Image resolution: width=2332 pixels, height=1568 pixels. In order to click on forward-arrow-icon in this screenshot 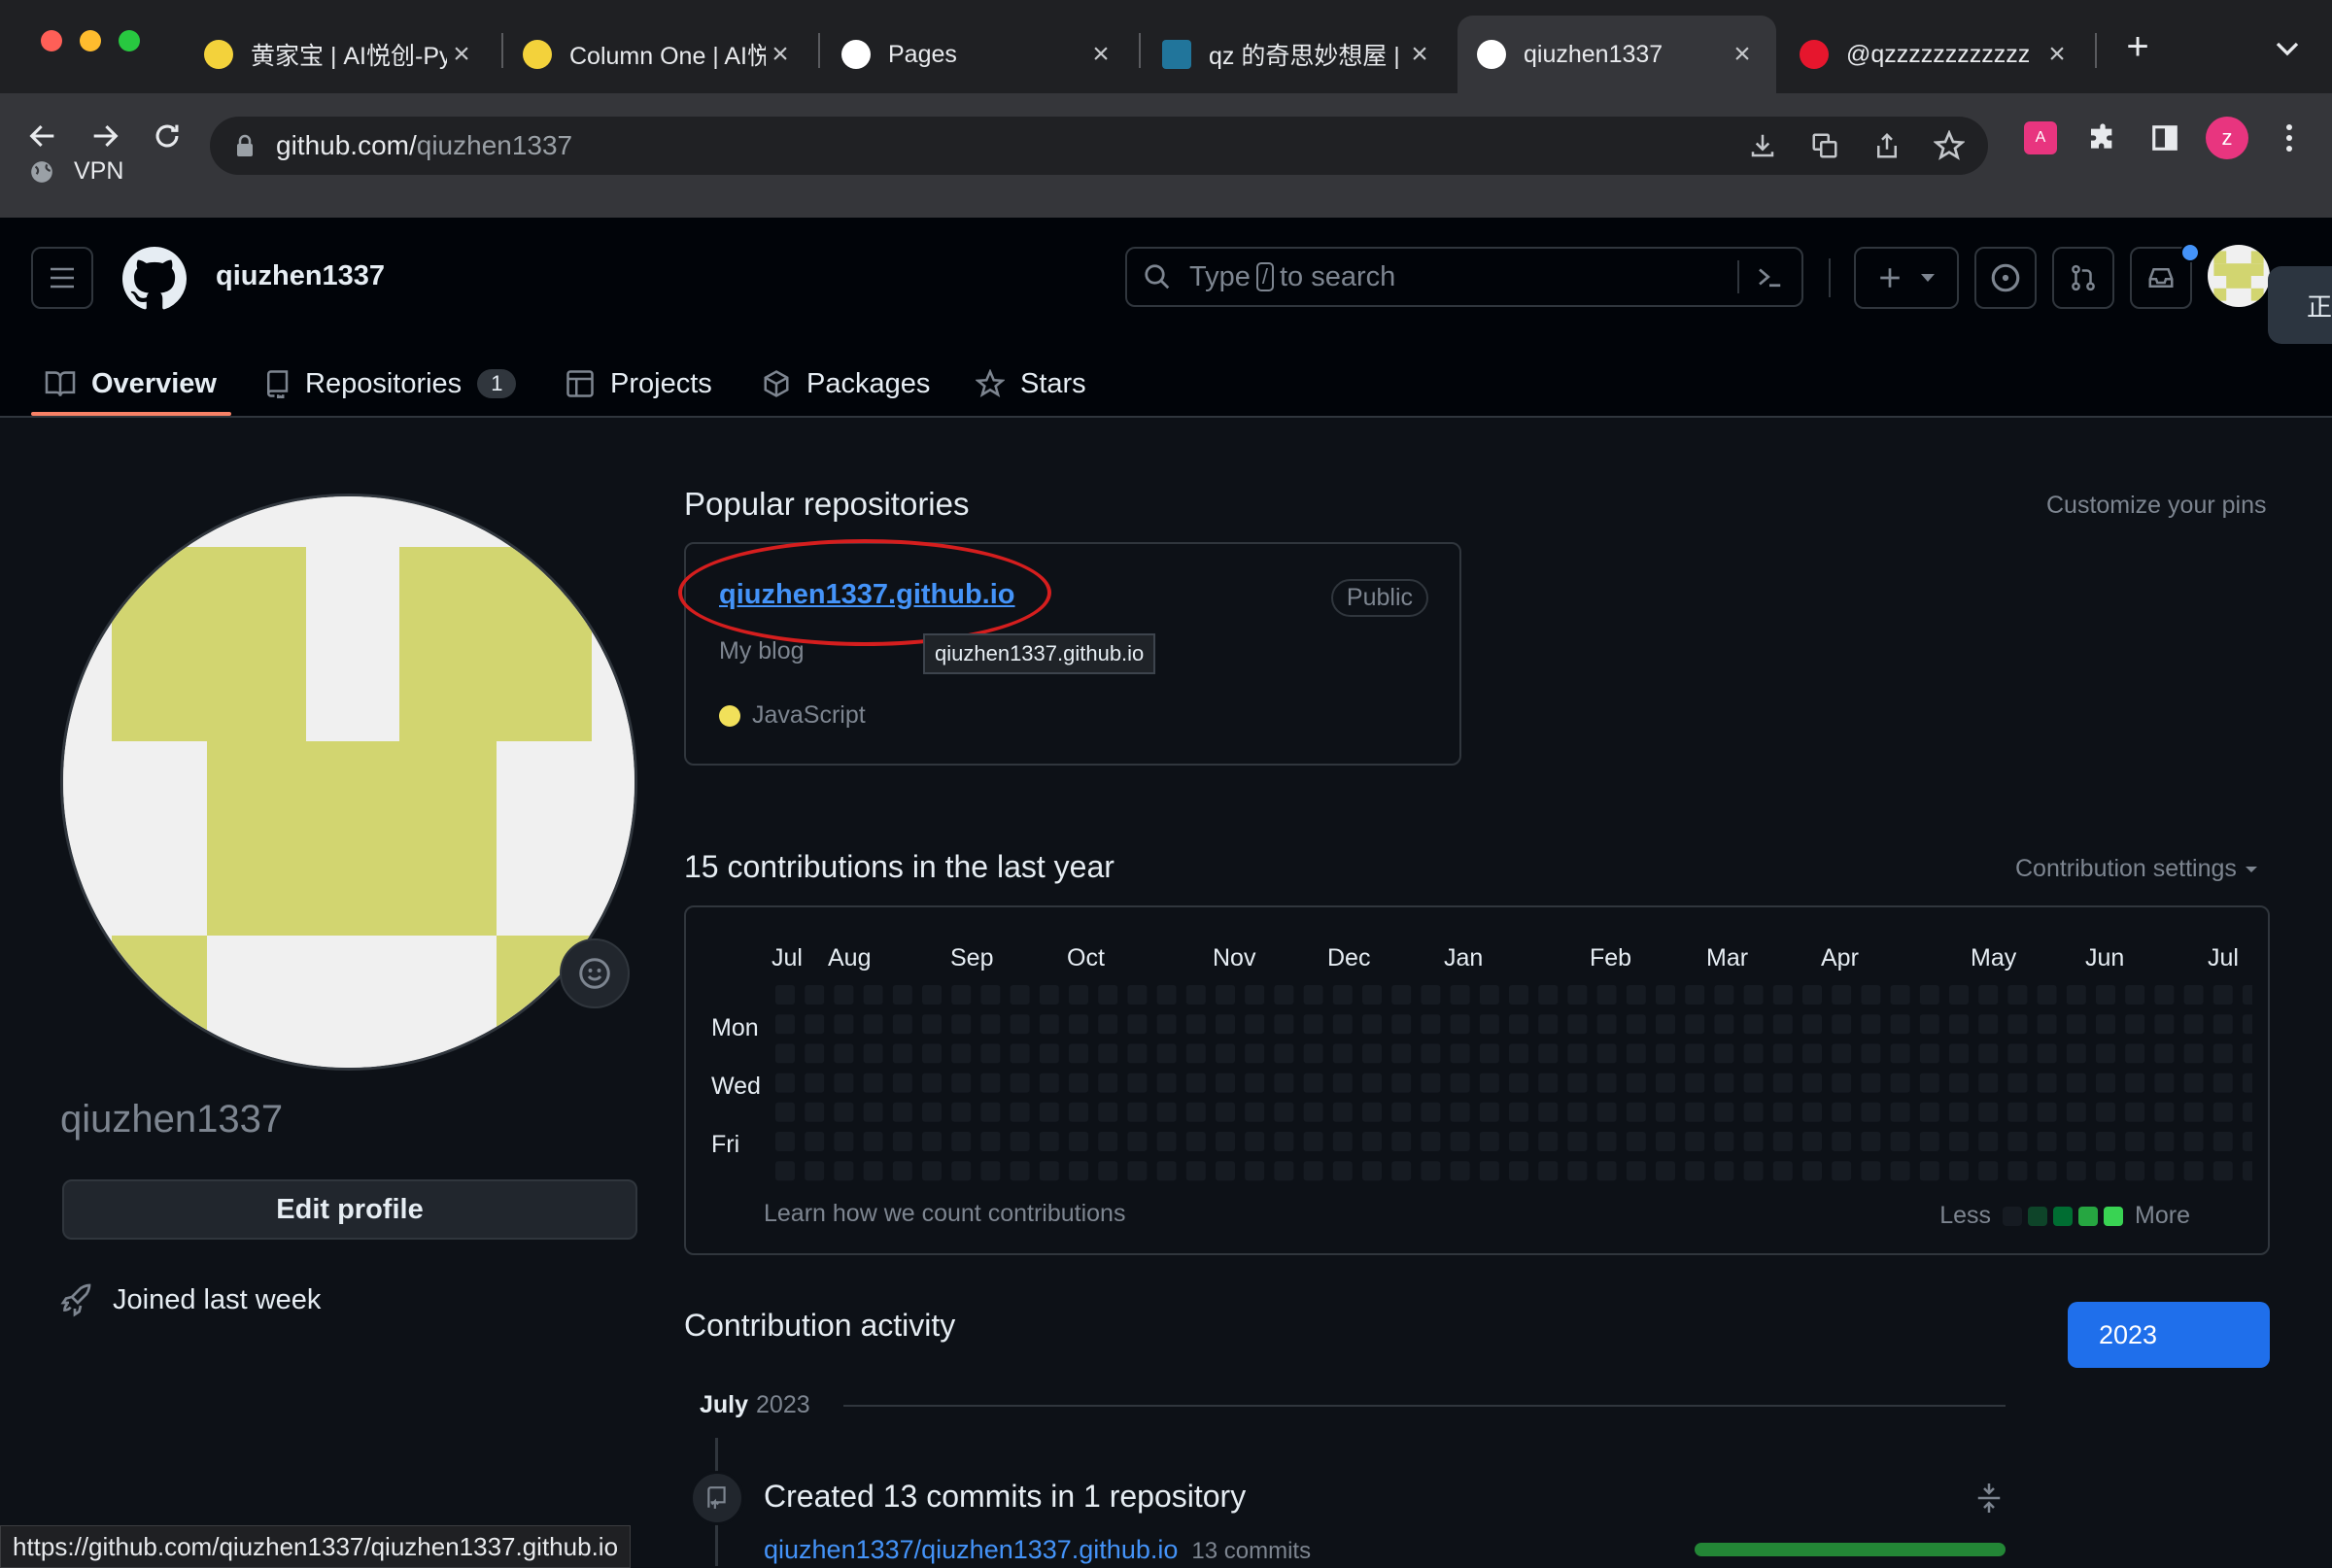, I will do `click(105, 136)`.